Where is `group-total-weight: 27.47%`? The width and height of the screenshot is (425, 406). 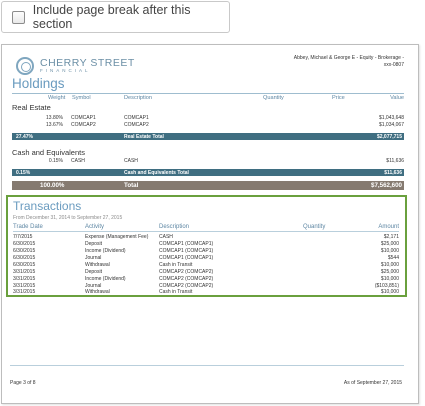 group-total-weight: 27.47% is located at coordinates (24, 137).